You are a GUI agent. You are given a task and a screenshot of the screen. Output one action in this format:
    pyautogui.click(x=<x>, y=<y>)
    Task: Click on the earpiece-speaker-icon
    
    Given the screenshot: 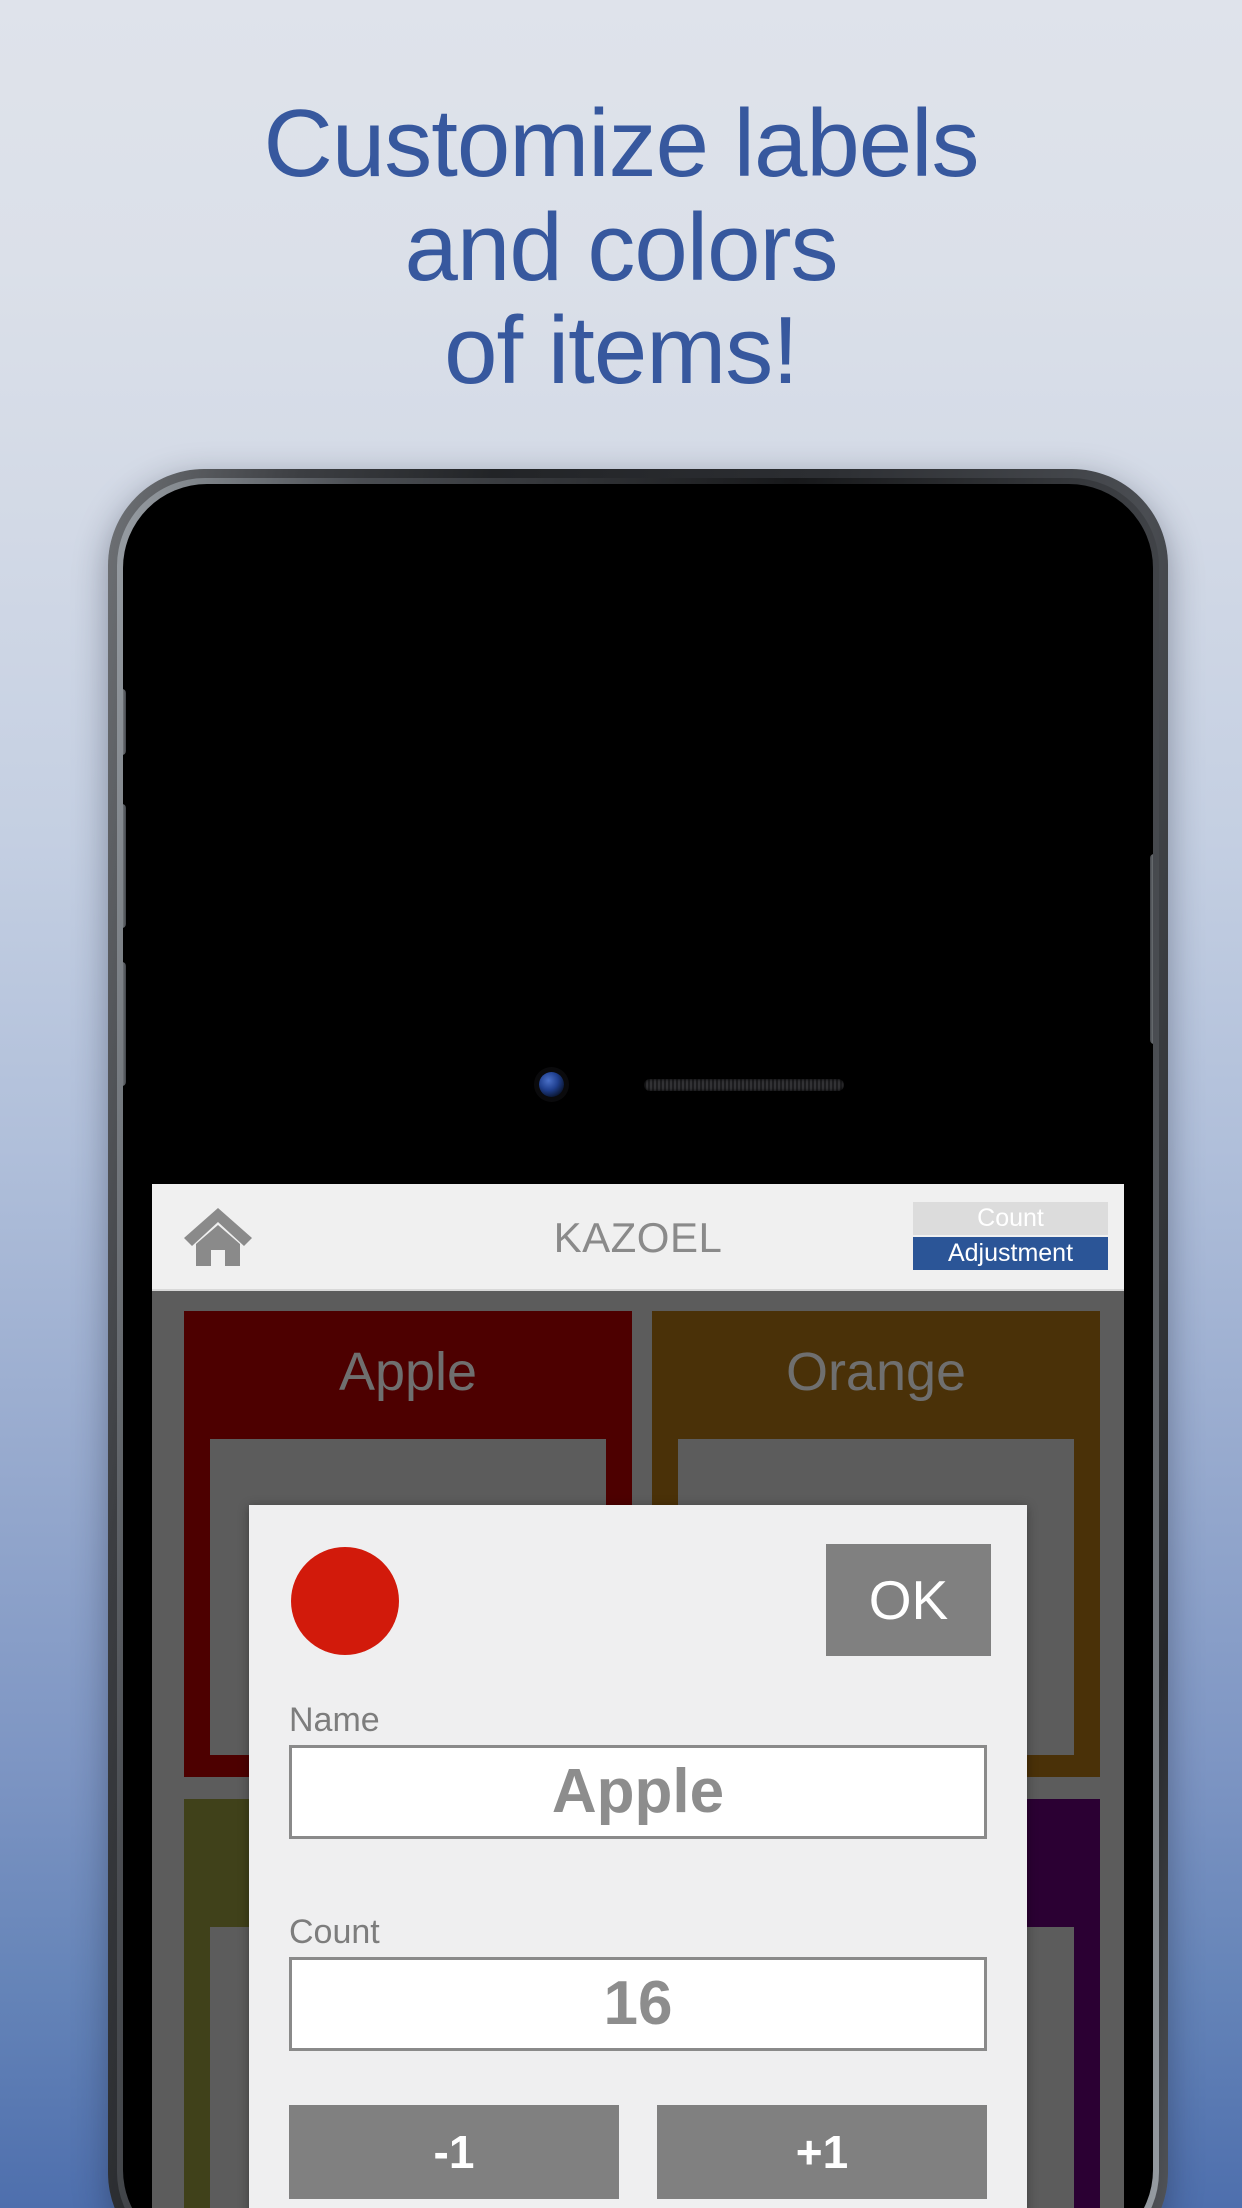 What is the action you would take?
    pyautogui.click(x=744, y=1085)
    